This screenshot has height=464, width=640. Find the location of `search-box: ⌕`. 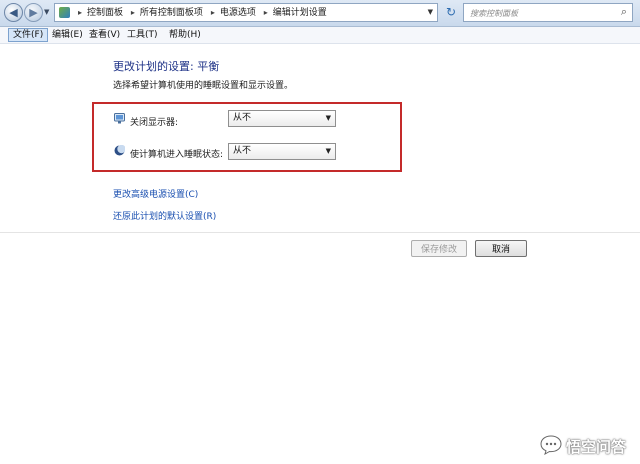

search-box: ⌕ is located at coordinates (548, 12).